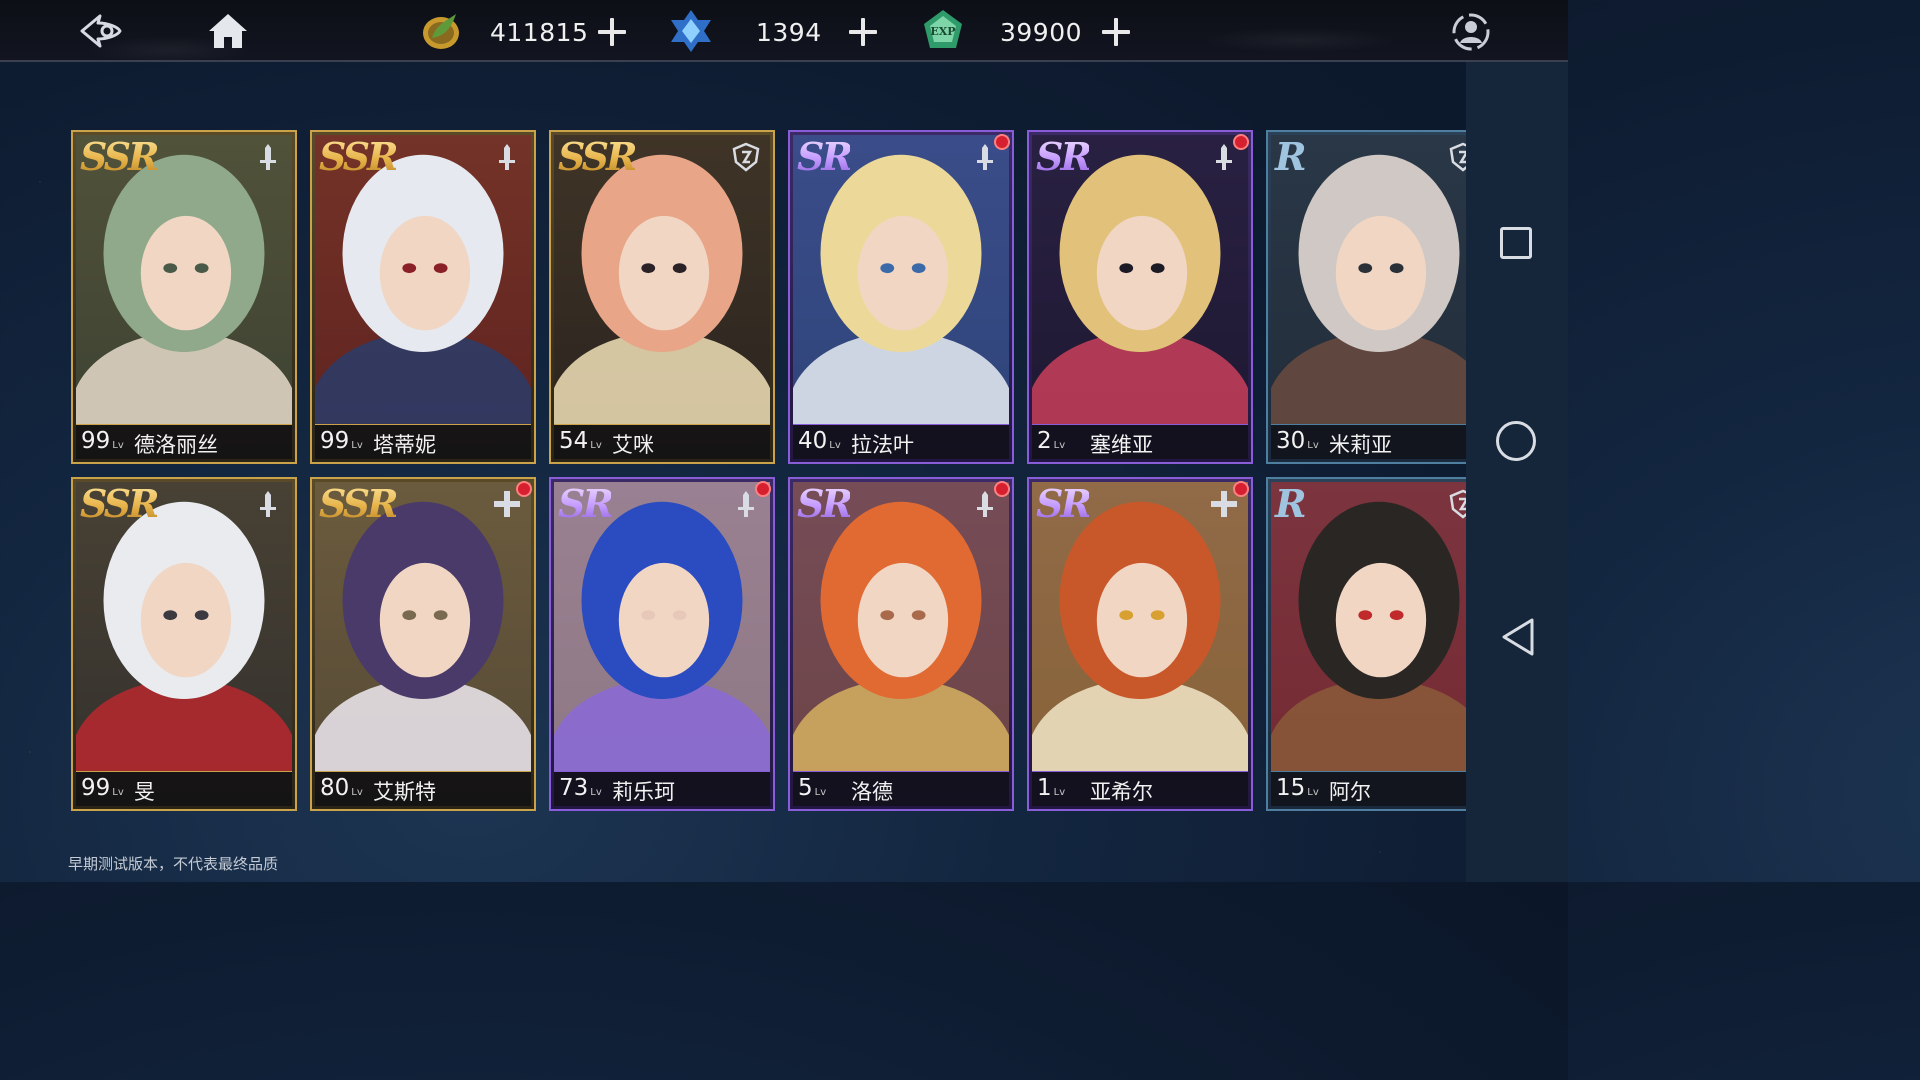 This screenshot has height=1080, width=1920. I want to click on character-card: SR 5 Lv 洛德, so click(901, 644).